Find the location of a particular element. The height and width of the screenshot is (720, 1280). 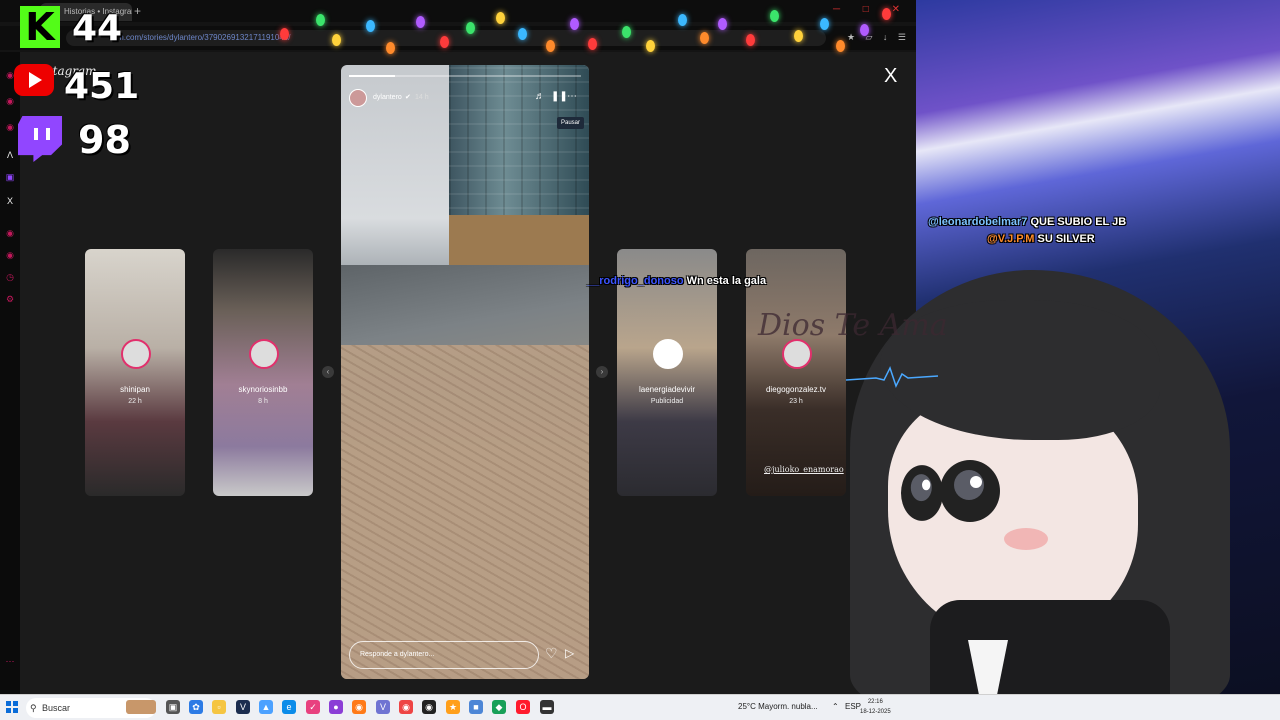

sidebar-twitch-icon: ▣ is located at coordinates (10, 177).